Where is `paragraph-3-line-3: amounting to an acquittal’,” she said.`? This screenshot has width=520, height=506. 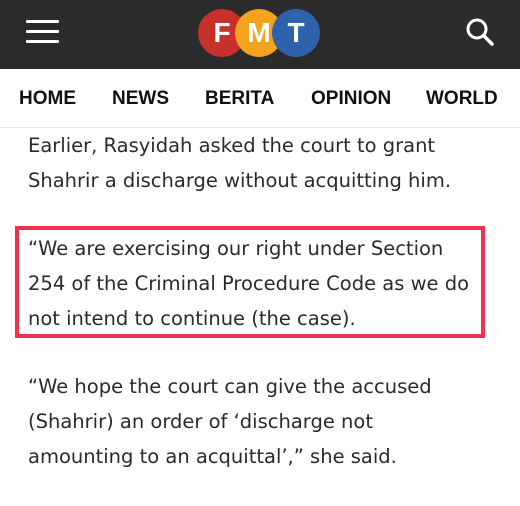 paragraph-3-line-3: amounting to an acquittal’,” she said. is located at coordinates (212, 456).